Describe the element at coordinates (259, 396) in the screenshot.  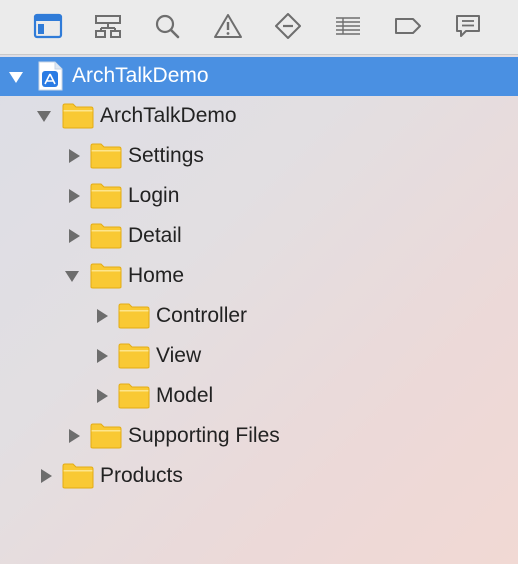
I see `tree-row-model: Model` at that location.